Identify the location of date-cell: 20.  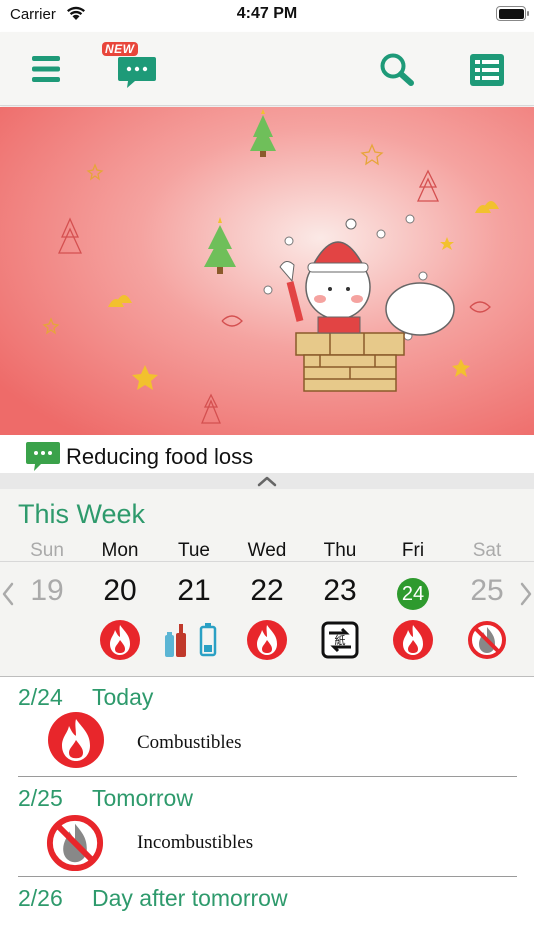
(120, 591).